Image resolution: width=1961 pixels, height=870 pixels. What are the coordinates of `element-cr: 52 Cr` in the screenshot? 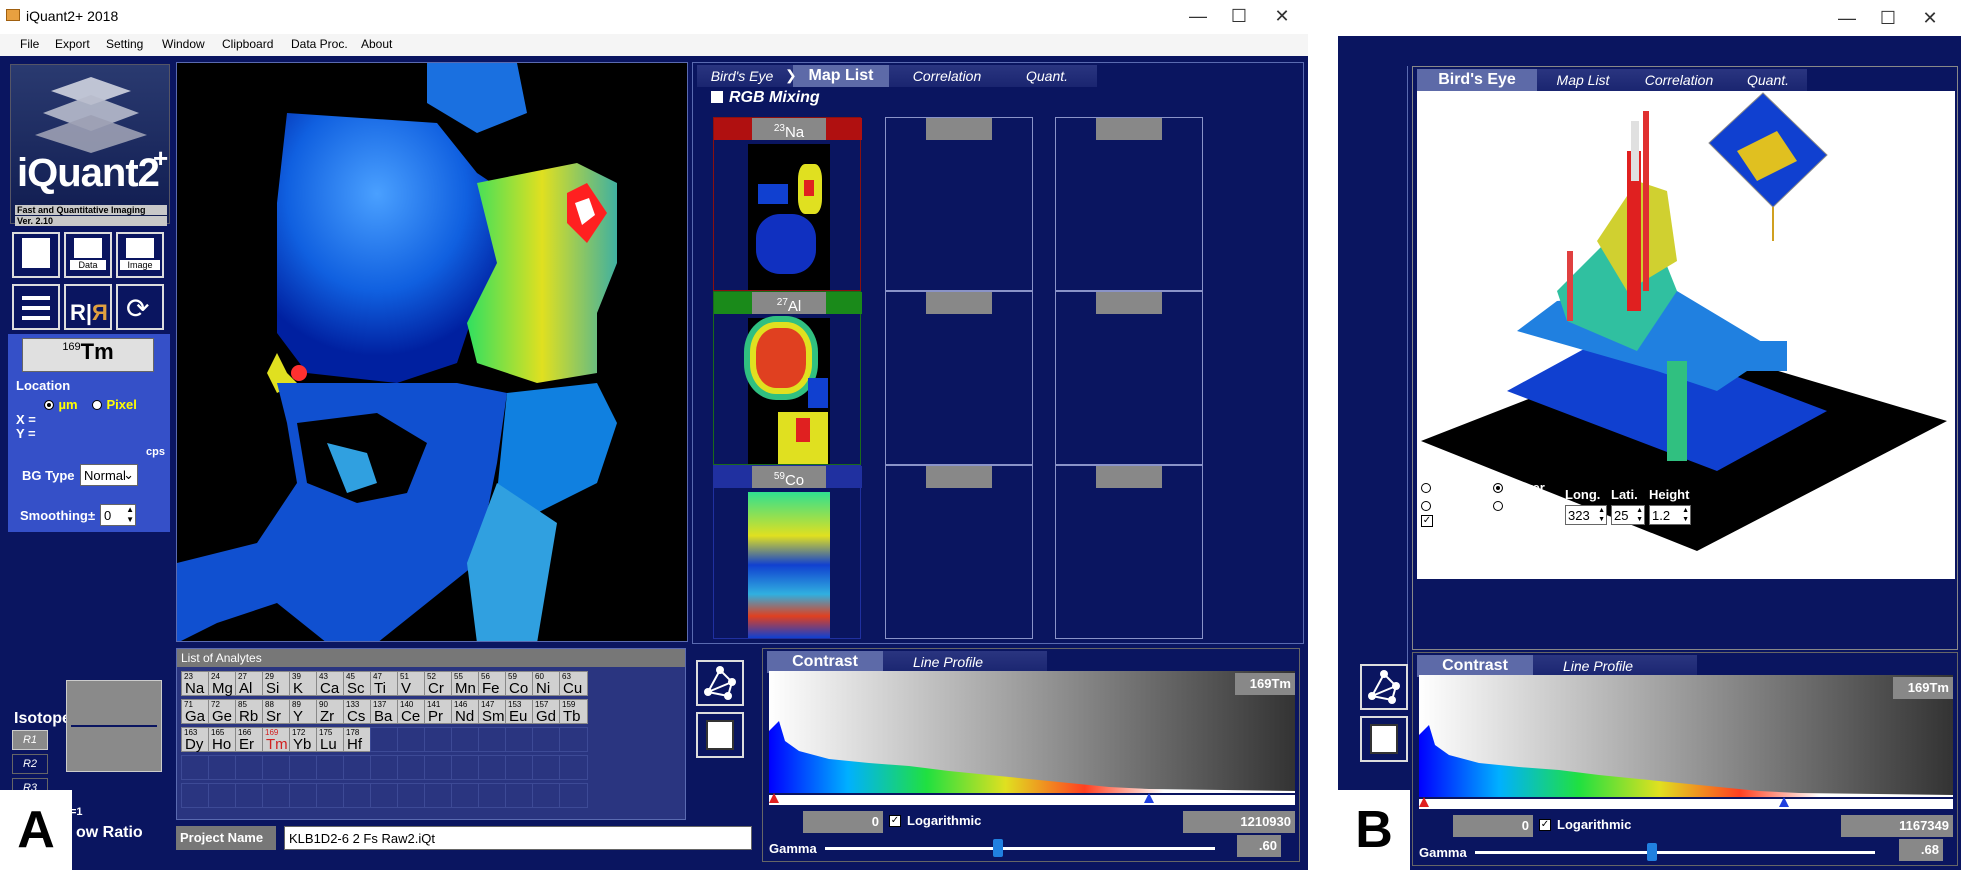 It's located at (438, 684).